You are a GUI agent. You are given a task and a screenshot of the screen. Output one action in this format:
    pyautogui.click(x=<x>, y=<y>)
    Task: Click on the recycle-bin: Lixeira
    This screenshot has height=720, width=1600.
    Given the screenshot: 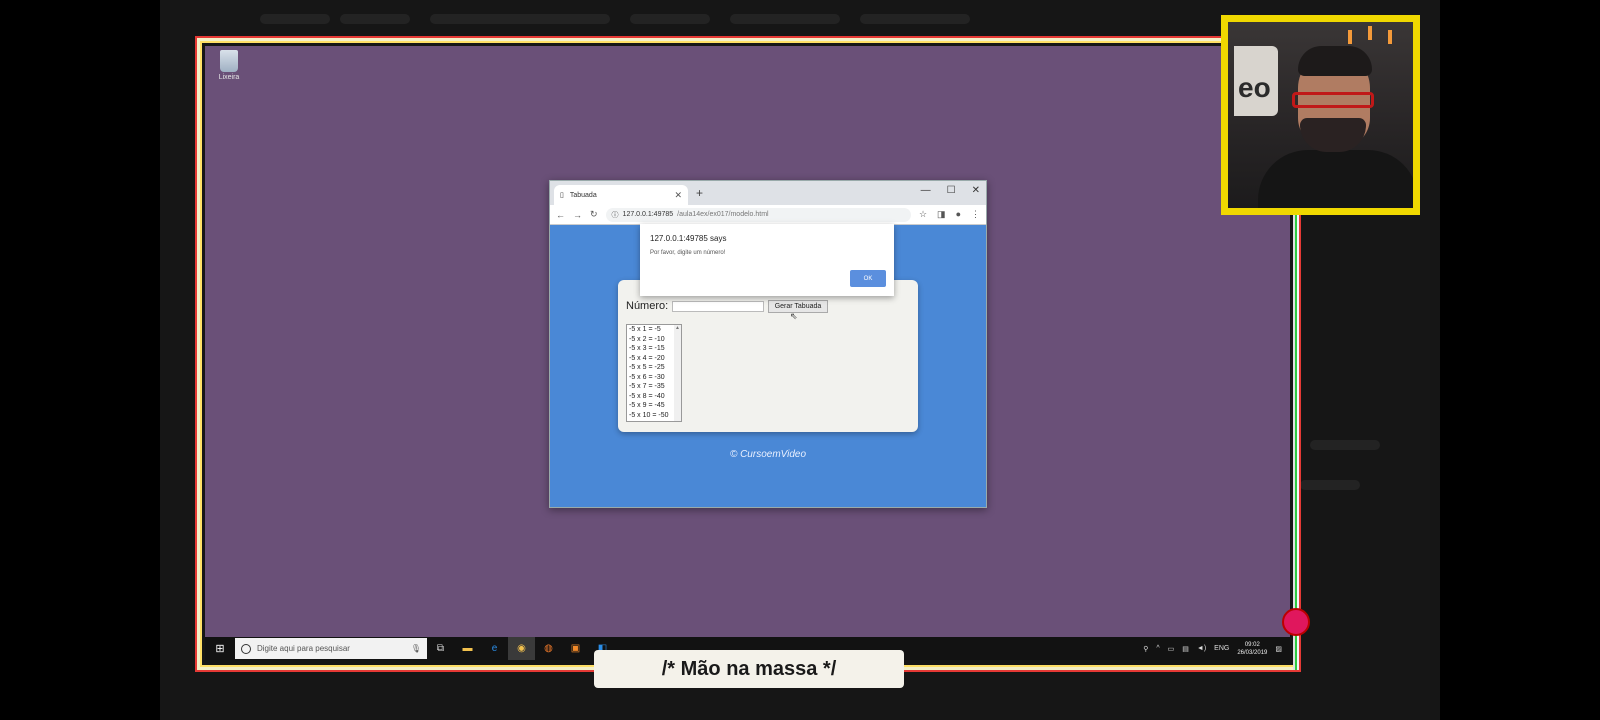 What is the action you would take?
    pyautogui.click(x=229, y=65)
    